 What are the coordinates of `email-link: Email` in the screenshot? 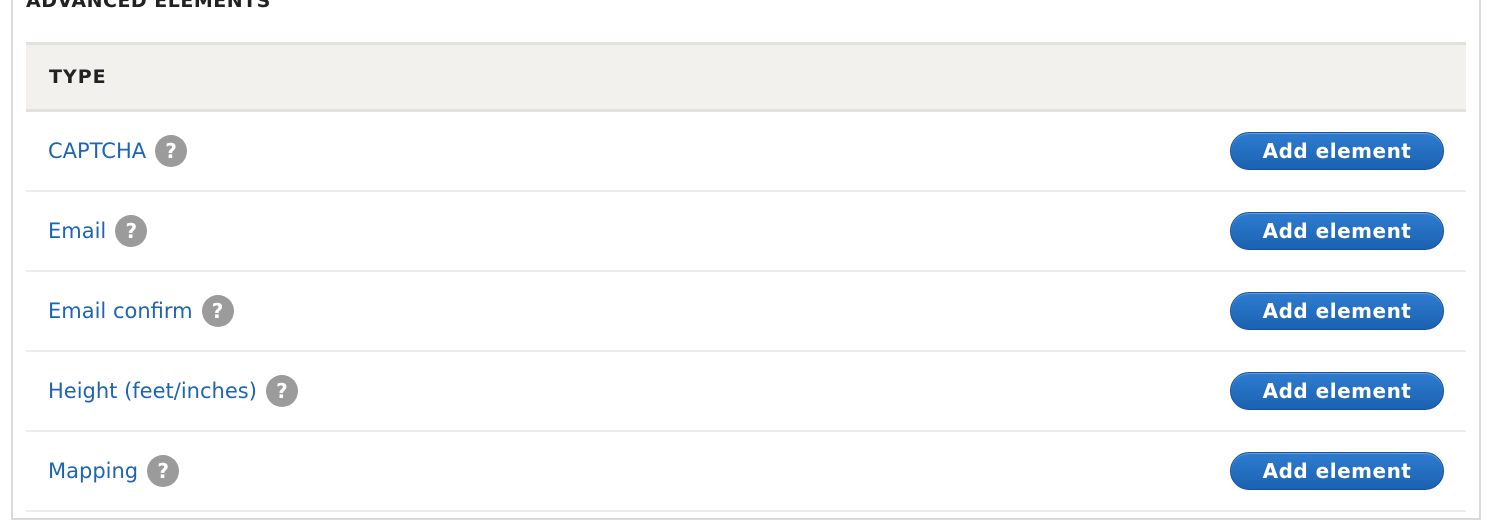 It's located at (77, 231).